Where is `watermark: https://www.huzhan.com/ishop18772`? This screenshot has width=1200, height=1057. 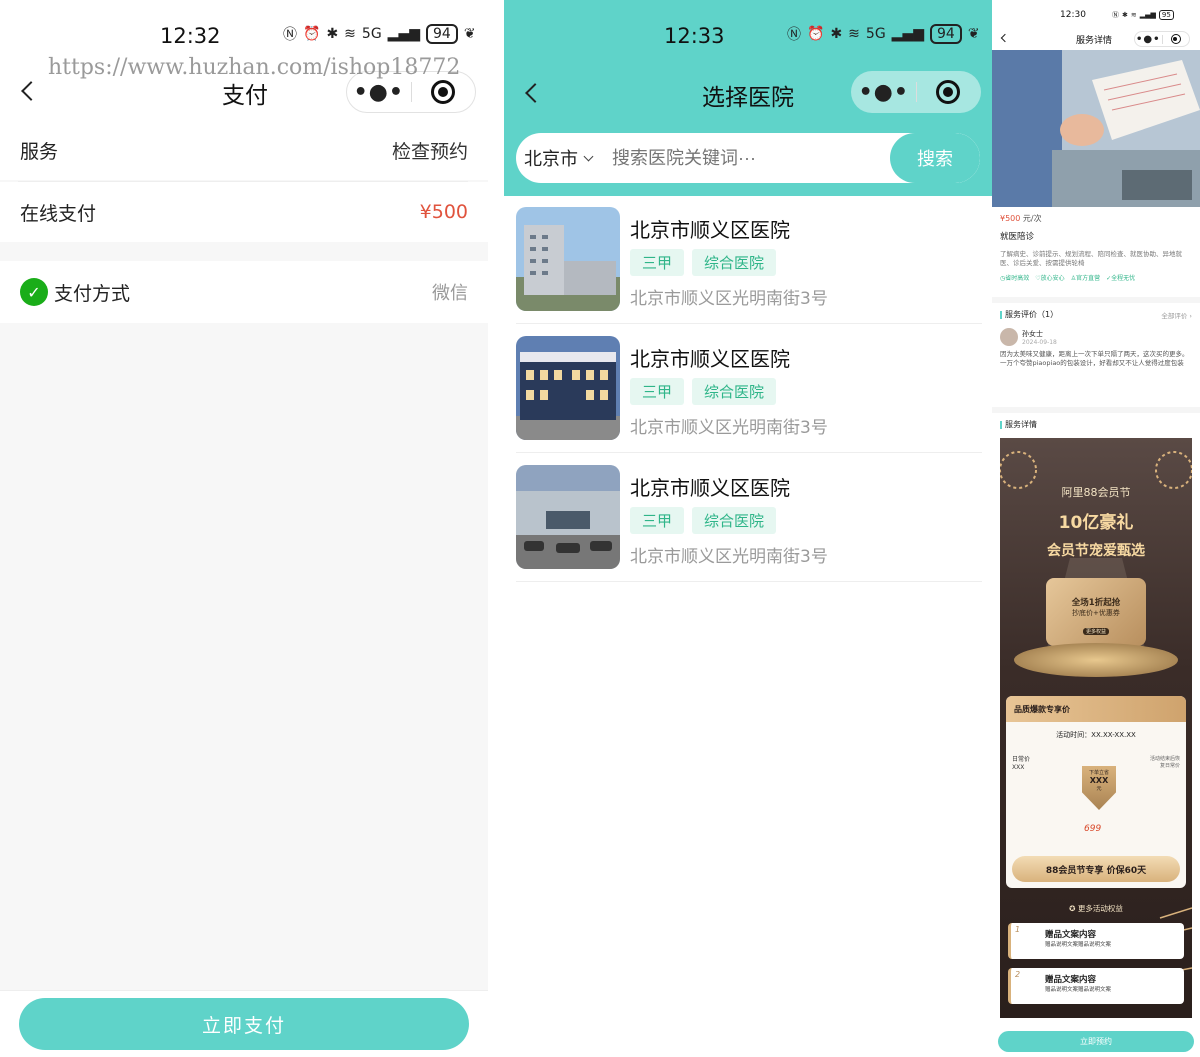 watermark: https://www.huzhan.com/ishop18772 is located at coordinates (254, 67).